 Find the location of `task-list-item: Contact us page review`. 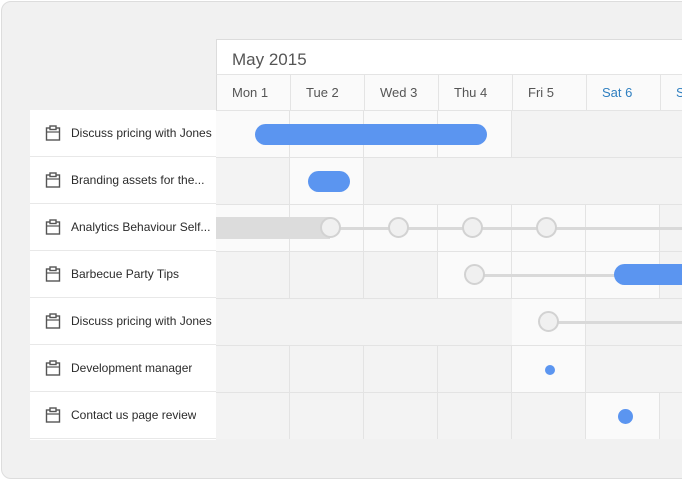

task-list-item: Contact us page review is located at coordinates (123, 415).